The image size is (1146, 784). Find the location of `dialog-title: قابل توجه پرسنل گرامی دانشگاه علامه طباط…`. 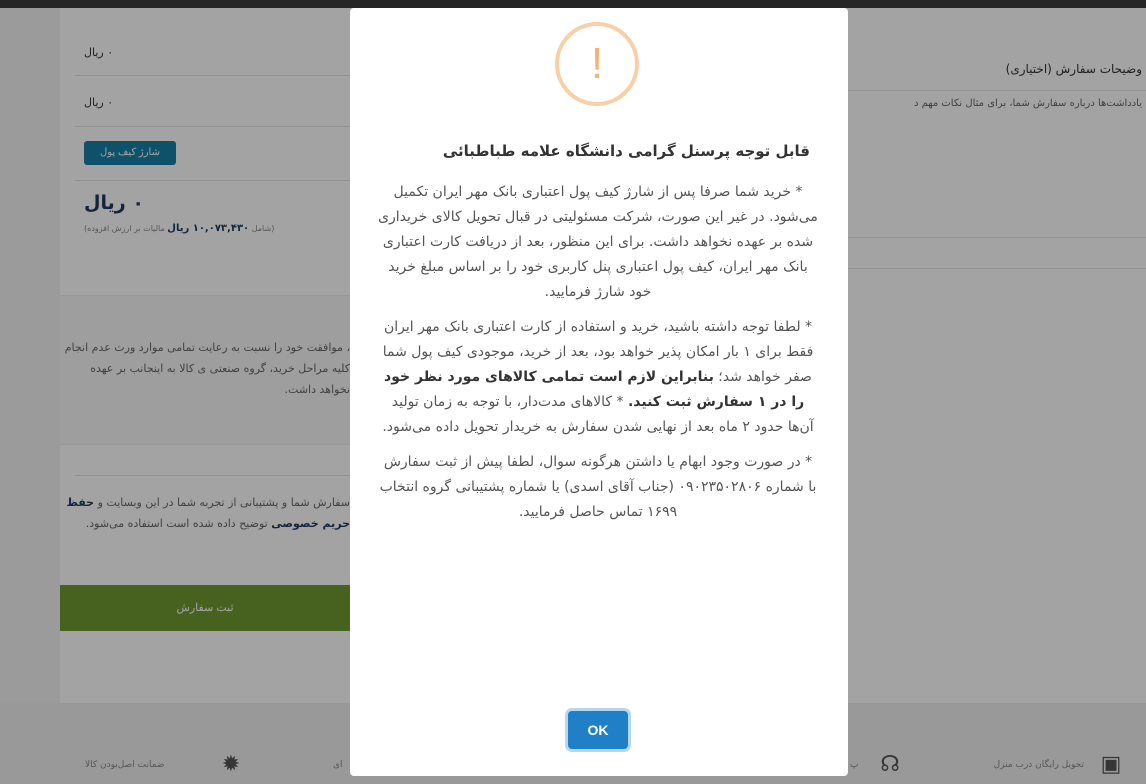

dialog-title: قابل توجه پرسنل گرامی دانشگاه علامه طباط… is located at coordinates (626, 151).